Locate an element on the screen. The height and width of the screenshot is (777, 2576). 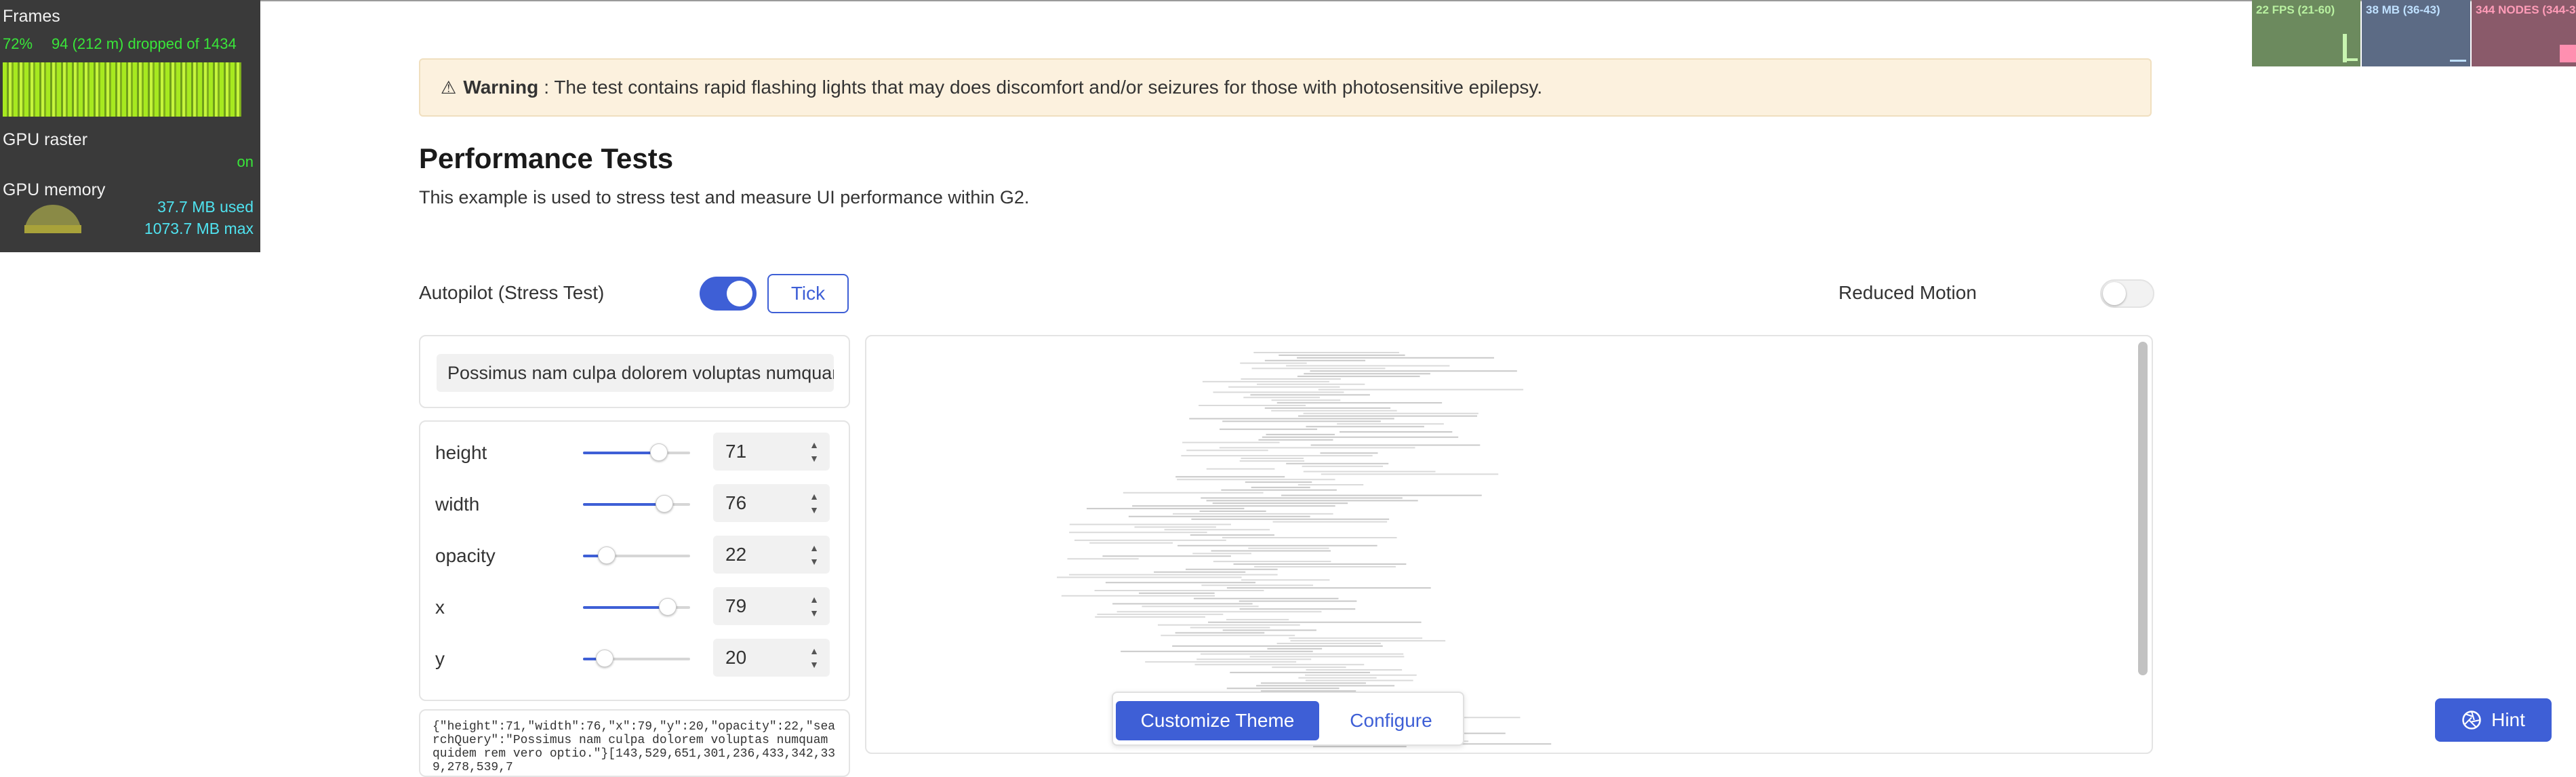
field-label: height is located at coordinates (461, 452).